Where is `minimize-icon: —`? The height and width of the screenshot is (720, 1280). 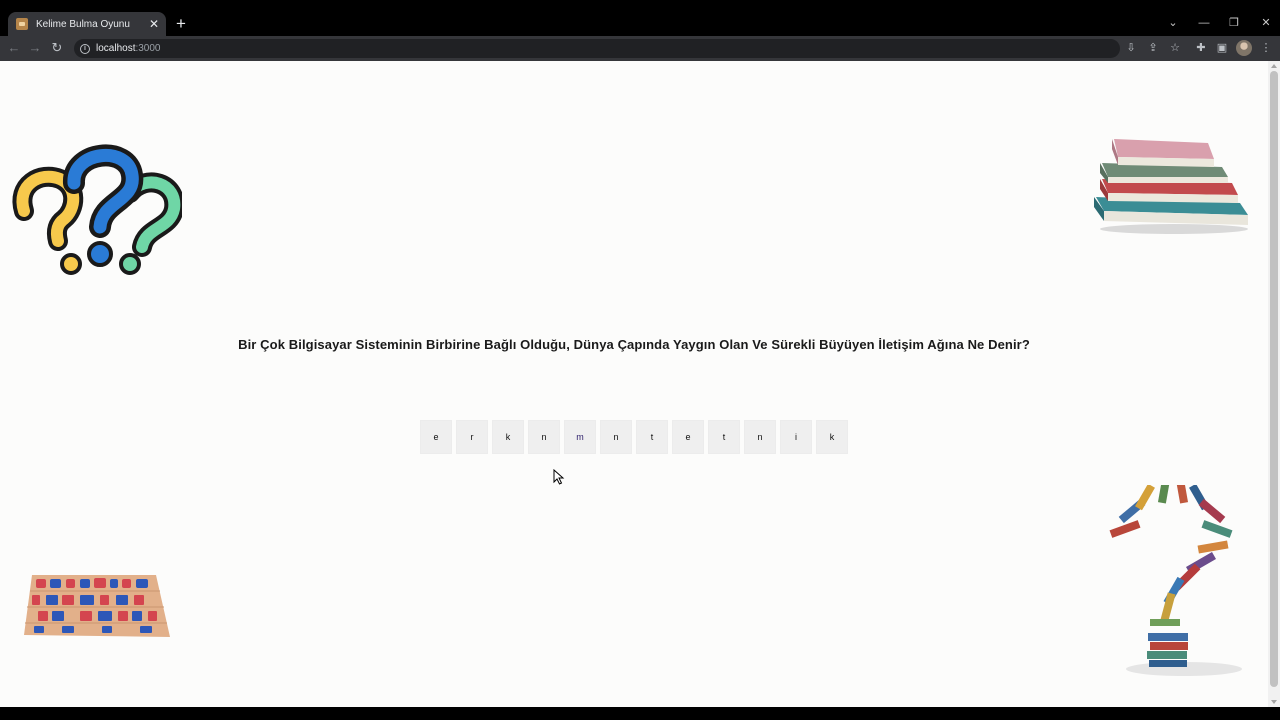
minimize-icon: — is located at coordinates (1204, 23).